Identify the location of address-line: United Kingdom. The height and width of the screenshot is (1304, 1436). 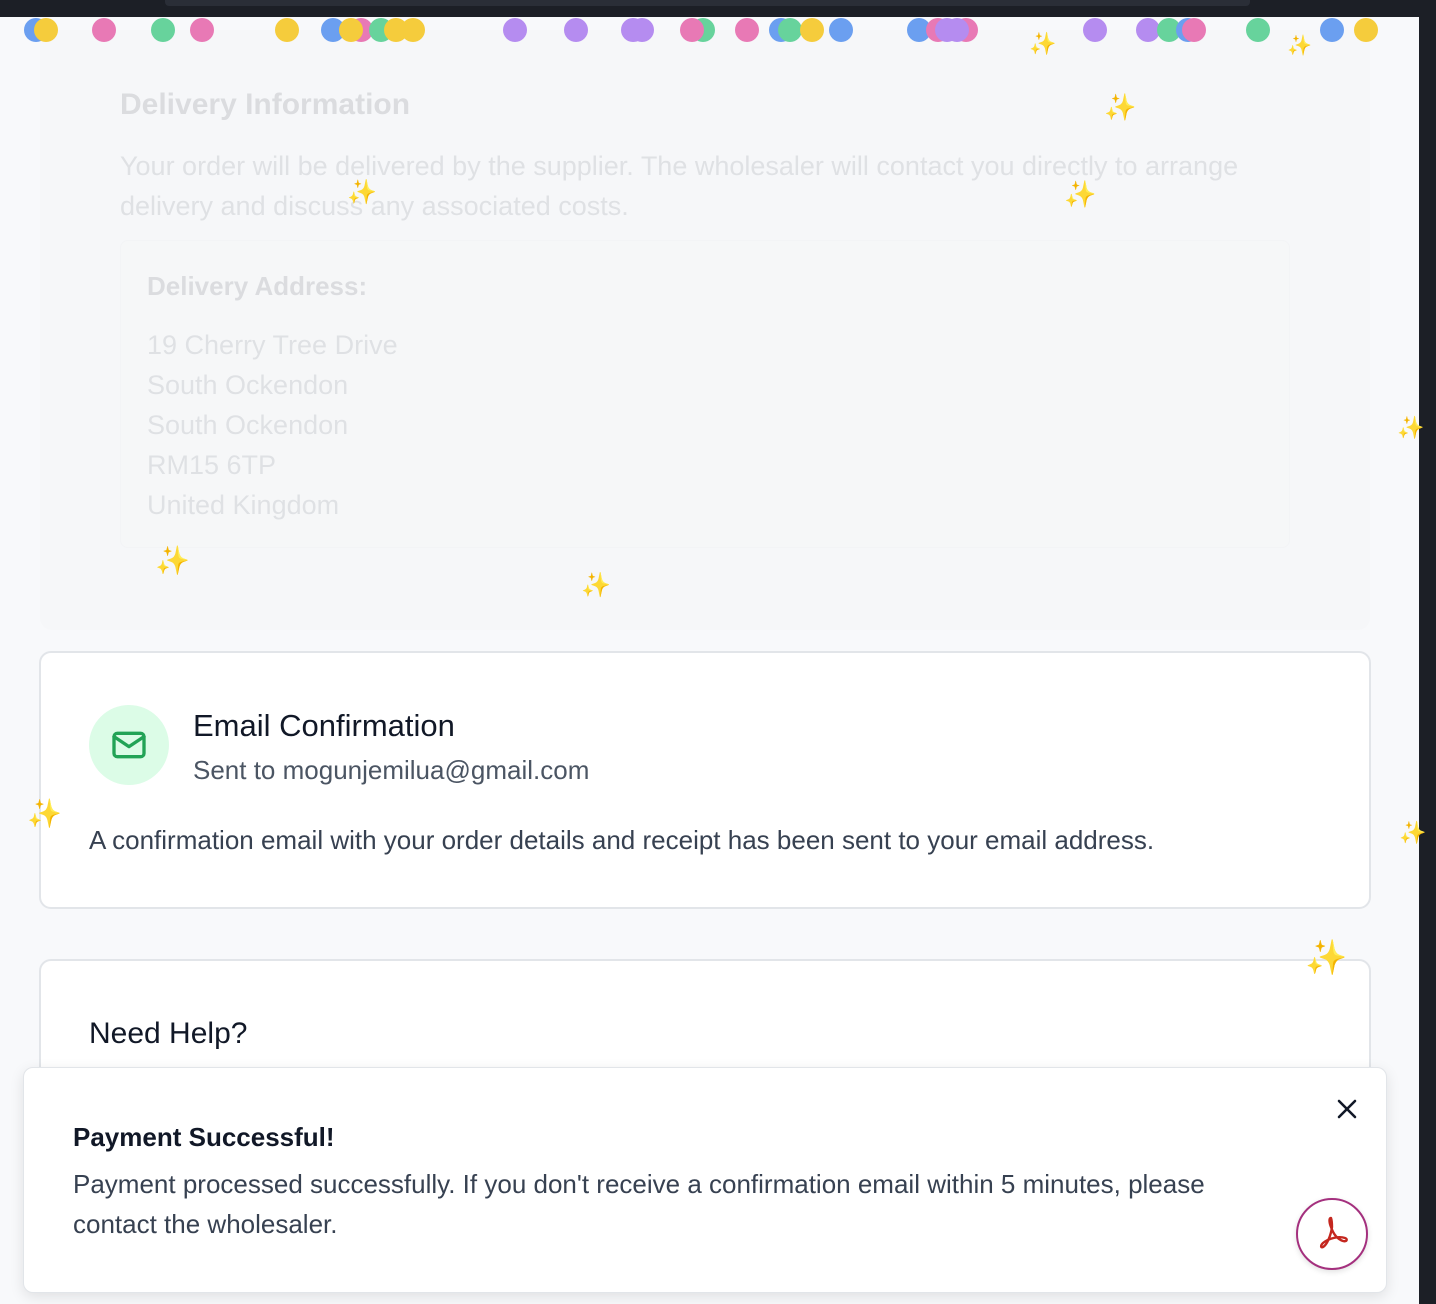
(243, 505).